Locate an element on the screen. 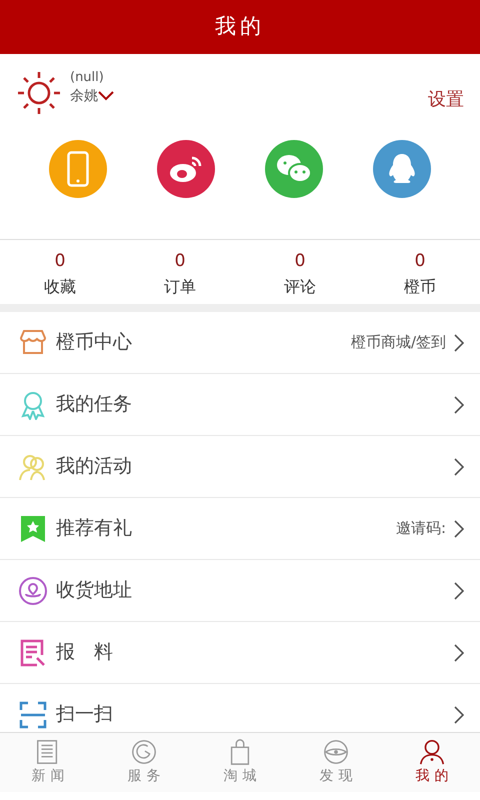 This screenshot has height=800, width=480. weibo-icon is located at coordinates (186, 169).